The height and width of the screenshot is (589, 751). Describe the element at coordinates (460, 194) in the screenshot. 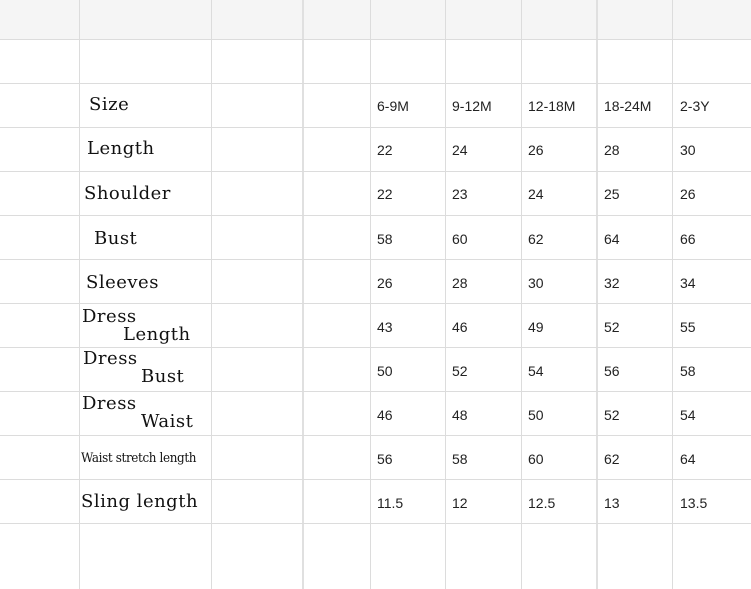

I see `measurement-cell: 23` at that location.